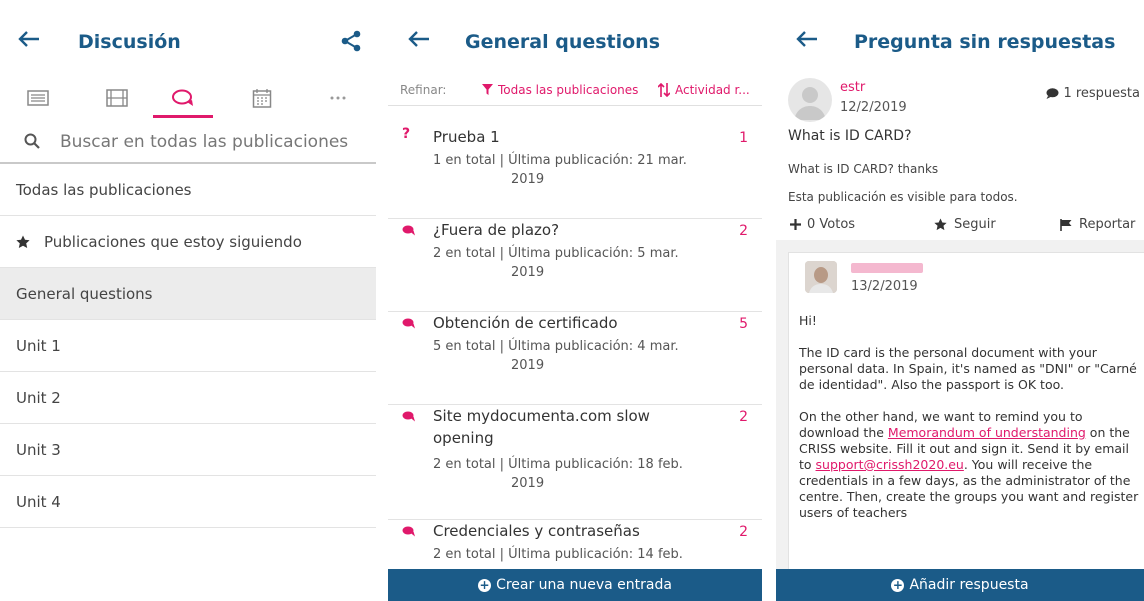 The width and height of the screenshot is (1144, 601). I want to click on plus-icon, so click(795, 224).